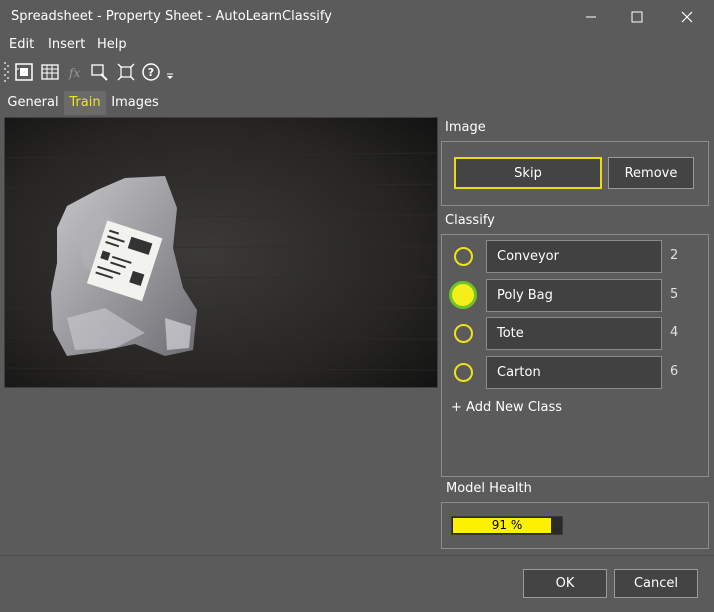 The width and height of the screenshot is (714, 612). I want to click on close-icon, so click(687, 17).